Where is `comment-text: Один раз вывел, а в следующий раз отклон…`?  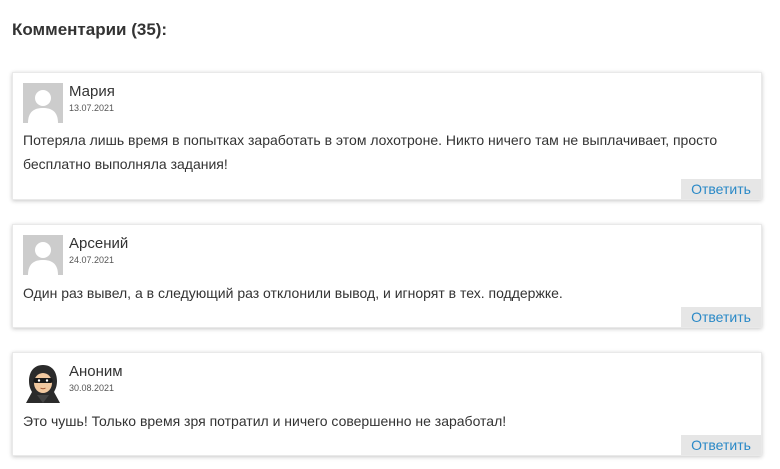 comment-text: Один раз вывел, а в следующий раз отклон… is located at coordinates (293, 293).